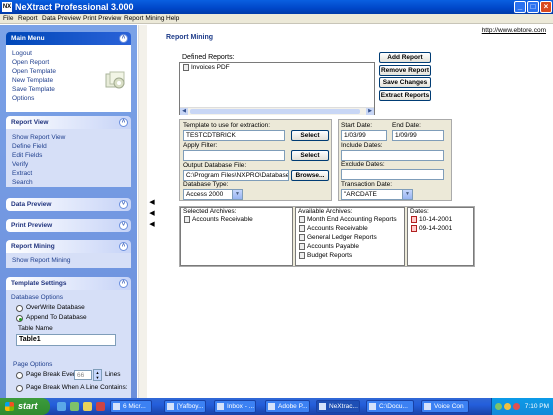 The image size is (553, 415). What do you see at coordinates (68, 38) in the screenshot?
I see `main-menu-header: Main Menu ˄` at bounding box center [68, 38].